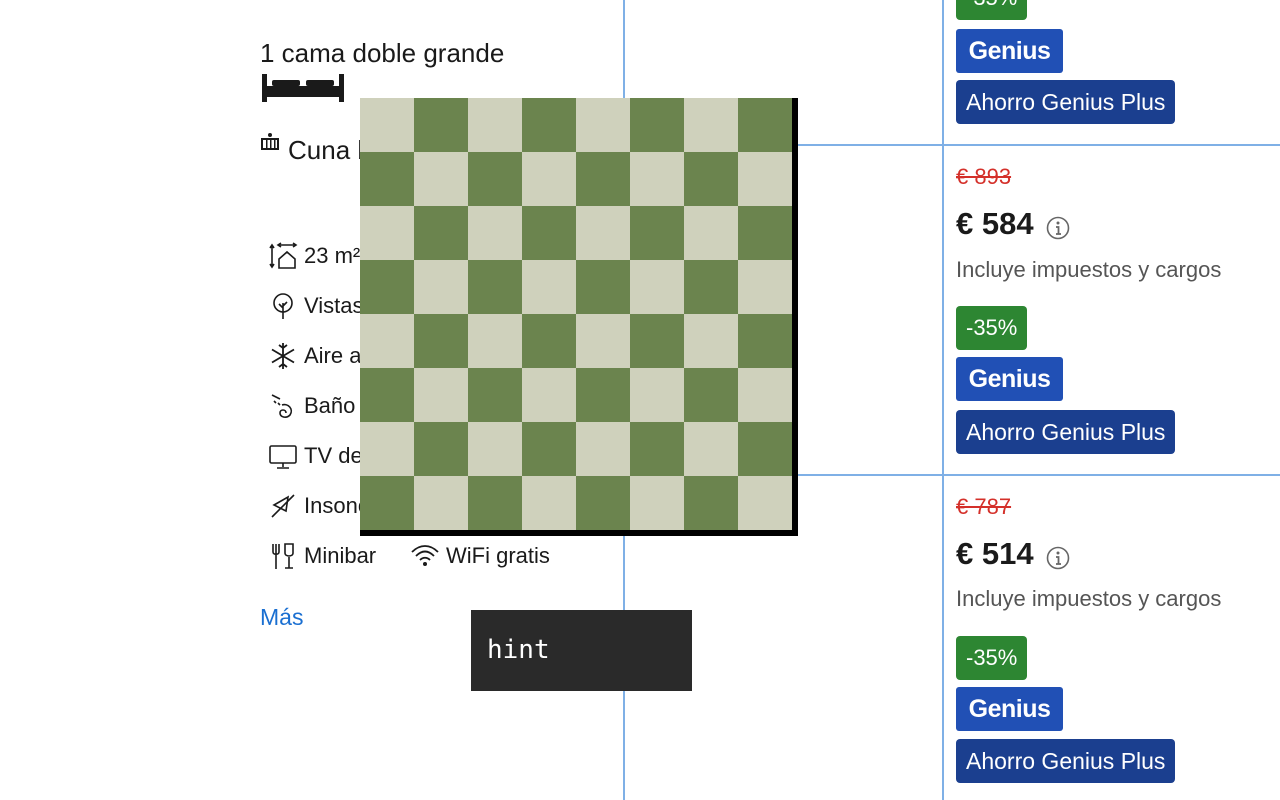  I want to click on discounted-price: € 584, so click(1013, 224).